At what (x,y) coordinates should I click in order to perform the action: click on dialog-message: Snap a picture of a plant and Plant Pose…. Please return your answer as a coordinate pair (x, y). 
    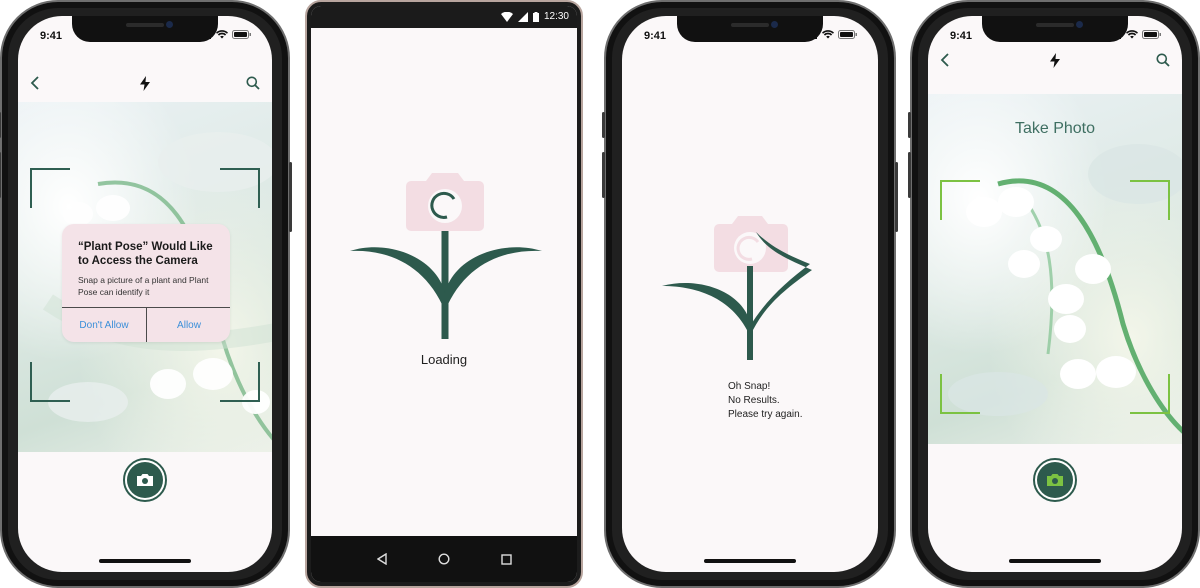
    Looking at the image, I should click on (143, 286).